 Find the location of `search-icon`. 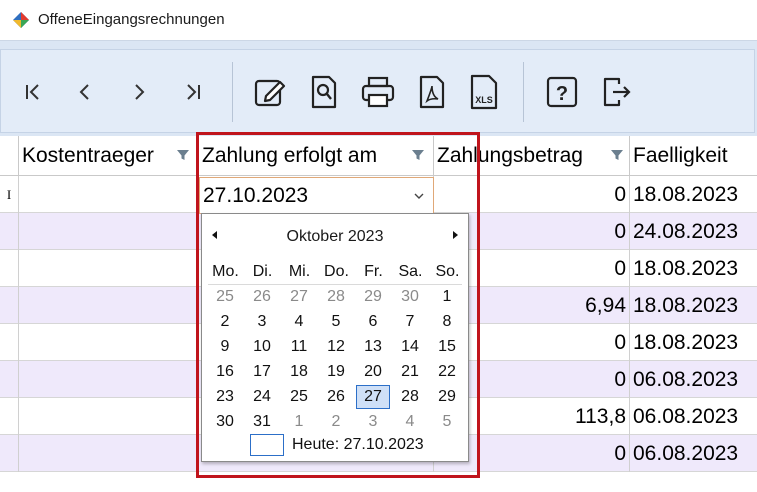

search-icon is located at coordinates (324, 92).